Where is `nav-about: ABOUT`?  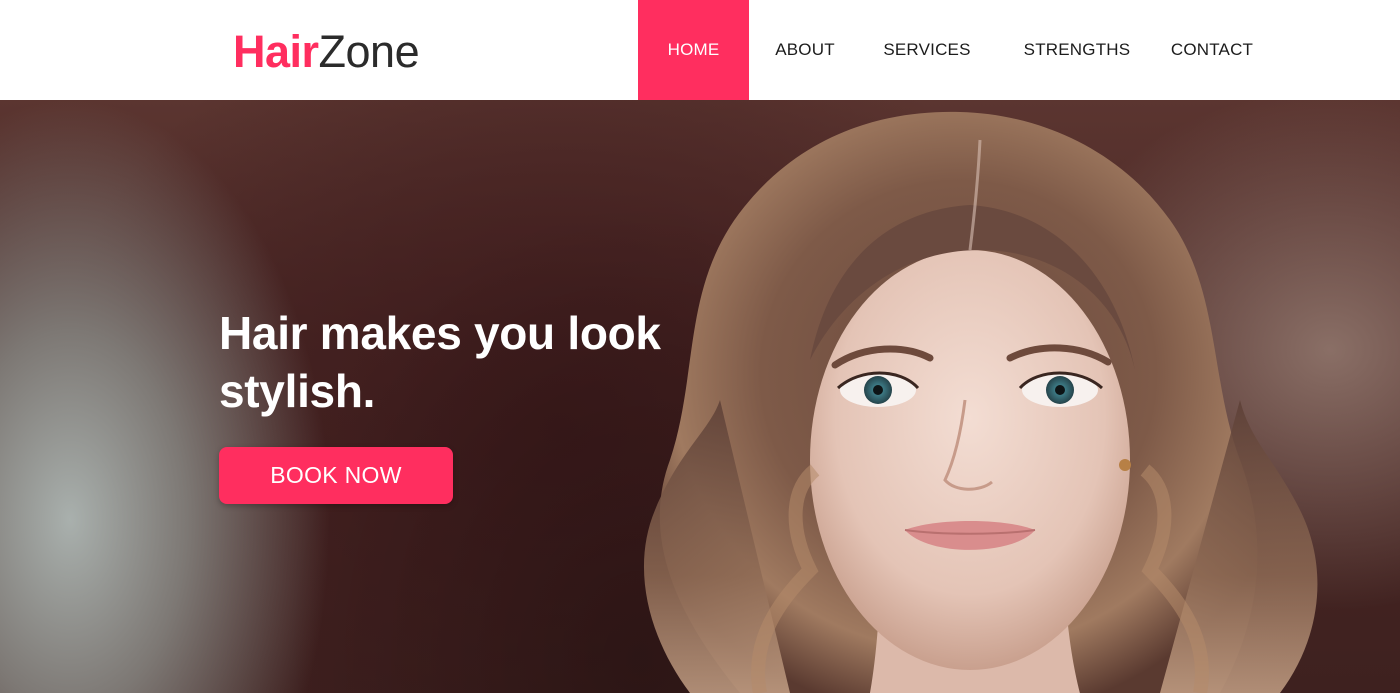
nav-about: ABOUT is located at coordinates (805, 50).